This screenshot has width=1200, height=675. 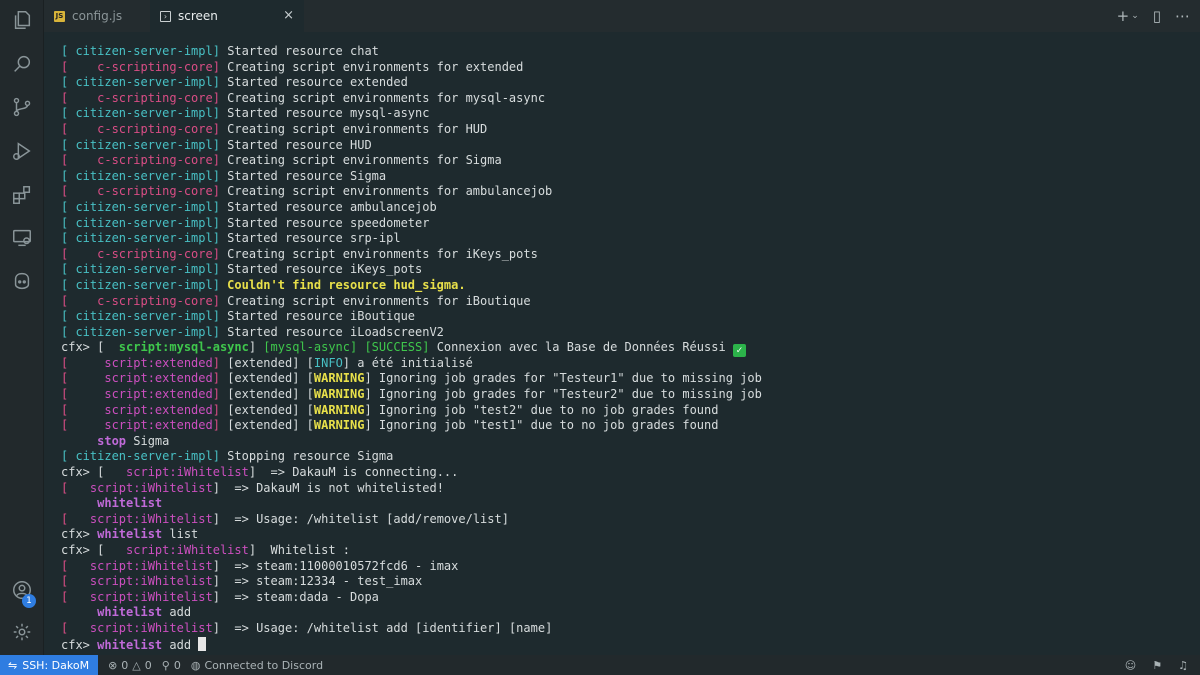 What do you see at coordinates (125, 665) in the screenshot?
I see `error-count: 0` at bounding box center [125, 665].